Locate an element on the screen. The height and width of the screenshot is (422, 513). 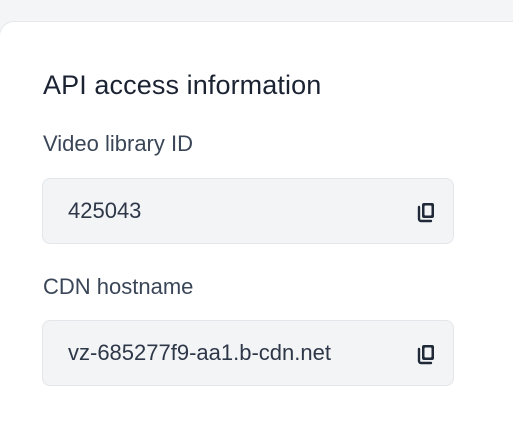
cdn-hostname-label: CDN hostname is located at coordinates (118, 286).